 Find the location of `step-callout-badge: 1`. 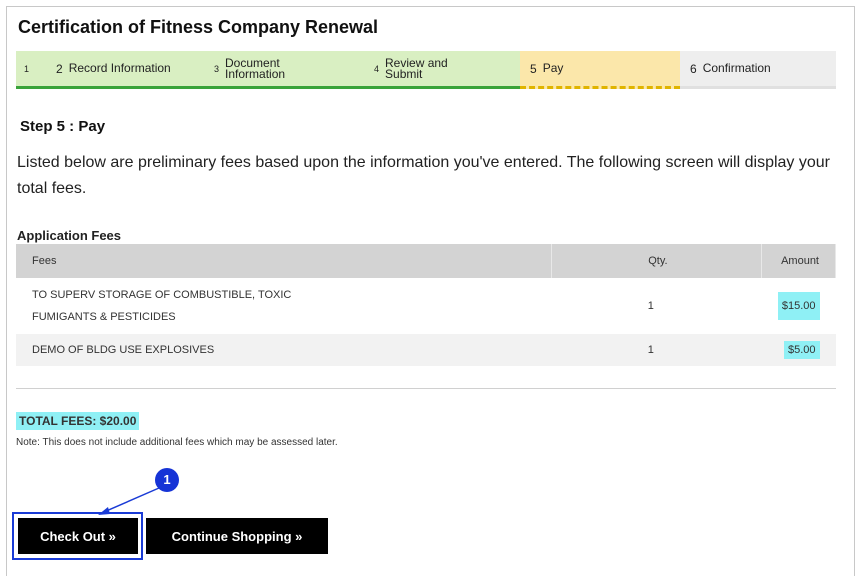

step-callout-badge: 1 is located at coordinates (167, 480).